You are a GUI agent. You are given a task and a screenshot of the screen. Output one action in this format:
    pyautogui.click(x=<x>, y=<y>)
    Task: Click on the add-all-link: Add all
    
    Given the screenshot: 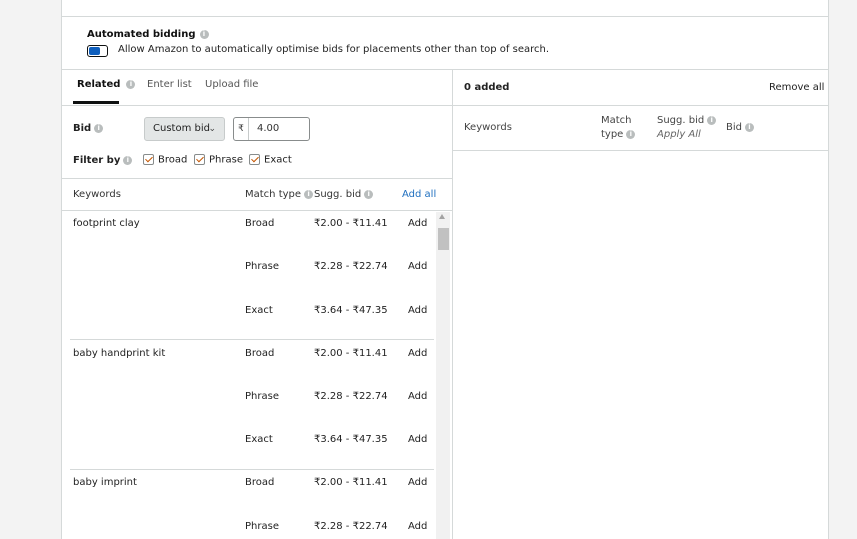 What is the action you would take?
    pyautogui.click(x=419, y=194)
    